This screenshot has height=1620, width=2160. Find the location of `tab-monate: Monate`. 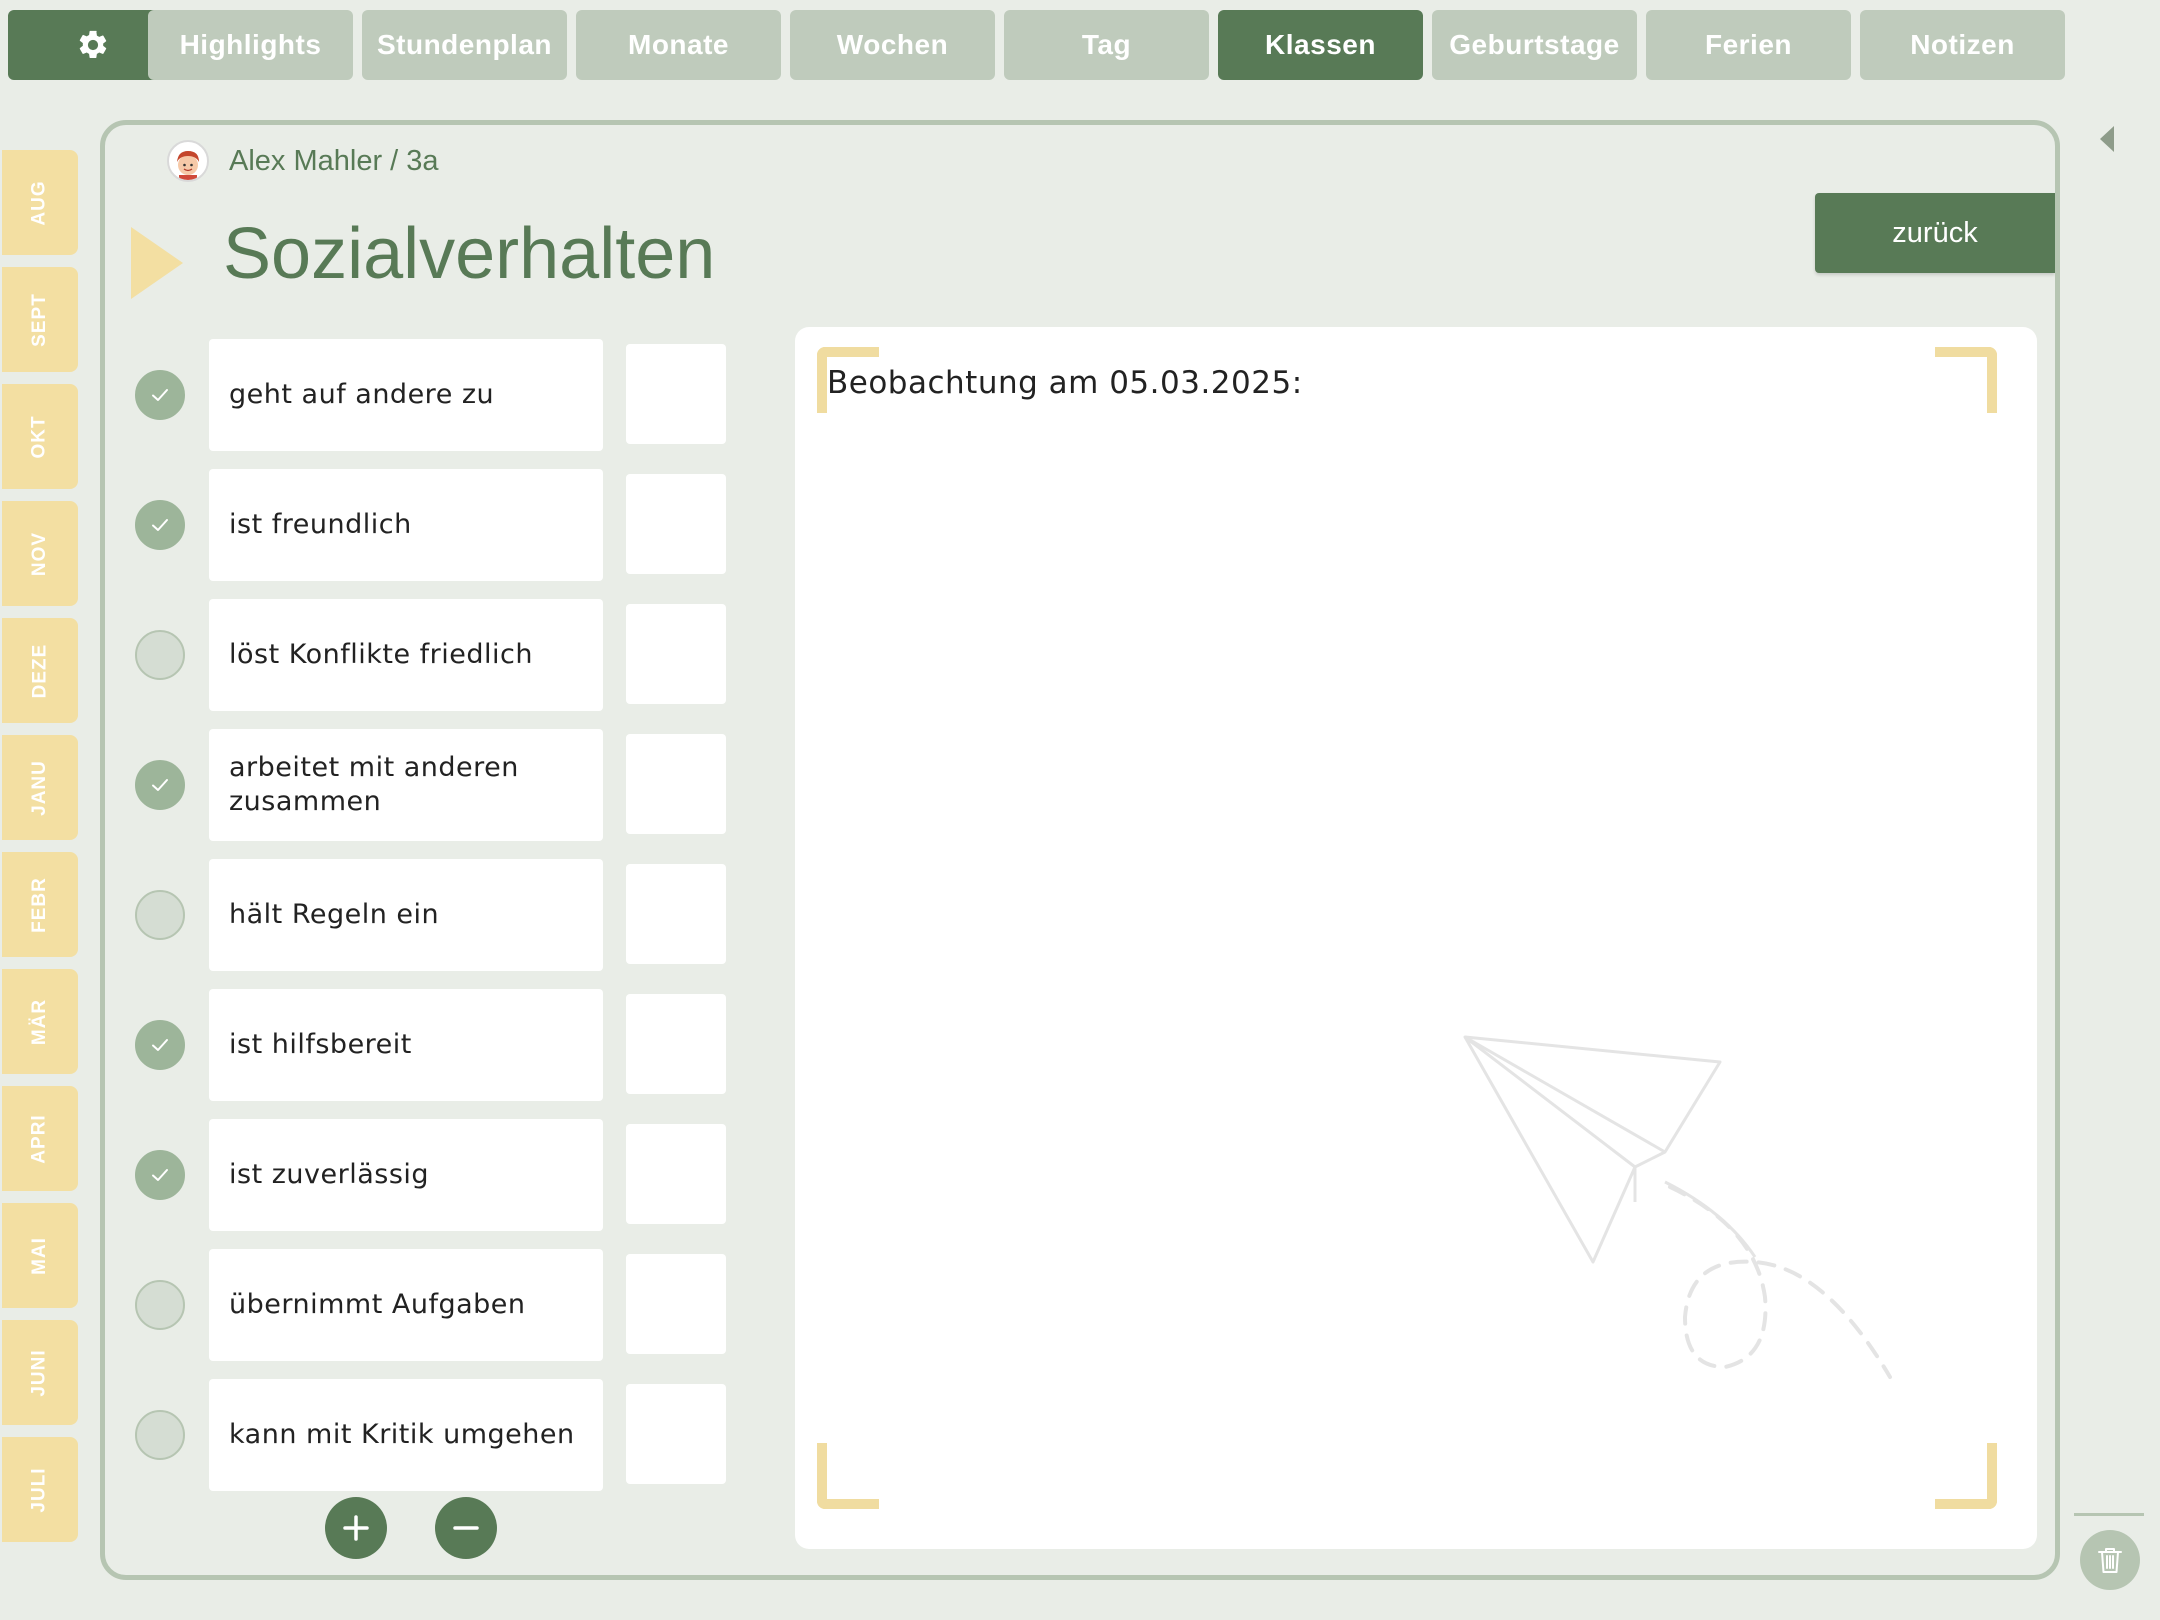

tab-monate: Monate is located at coordinates (678, 45).